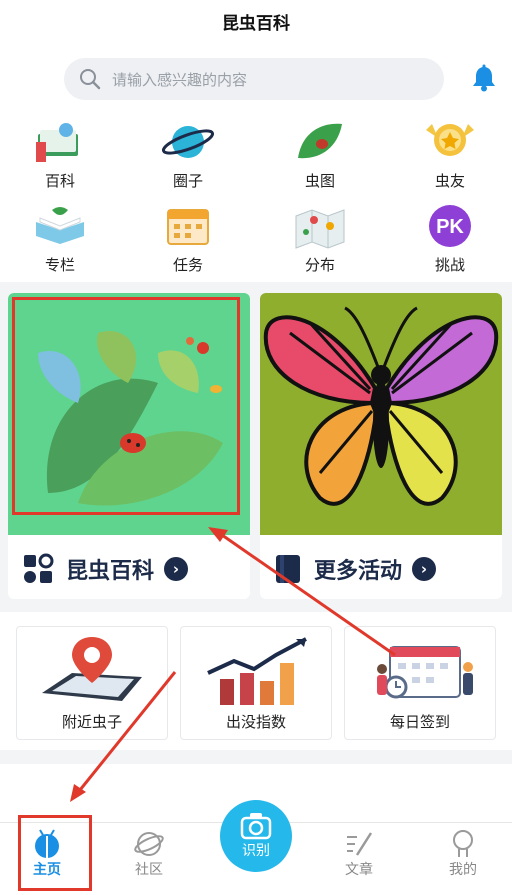 The height and width of the screenshot is (895, 512). I want to click on grid-item-fenbu: 分布, so click(320, 238).